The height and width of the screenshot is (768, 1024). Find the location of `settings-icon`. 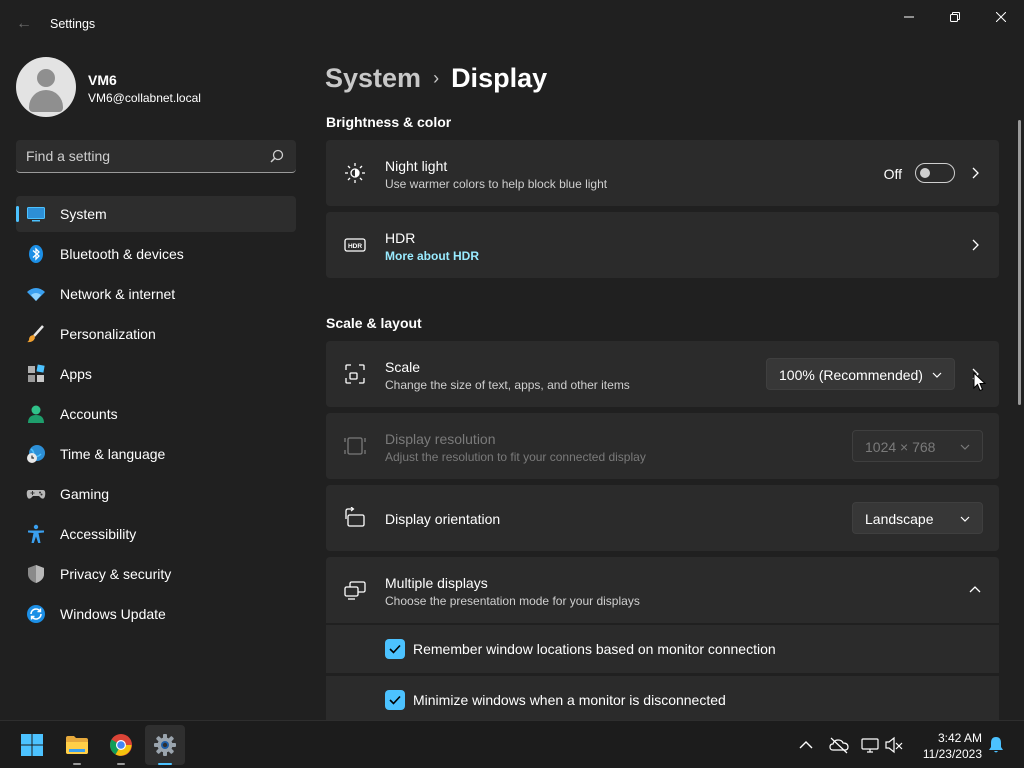

settings-icon is located at coordinates (165, 745).